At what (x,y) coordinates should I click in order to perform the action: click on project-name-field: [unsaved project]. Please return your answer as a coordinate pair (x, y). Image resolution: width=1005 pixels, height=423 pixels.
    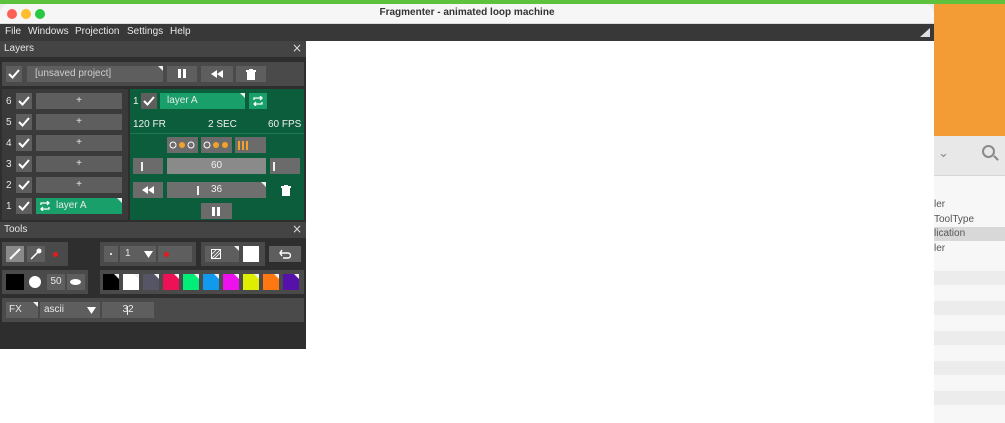
    Looking at the image, I should click on (95, 74).